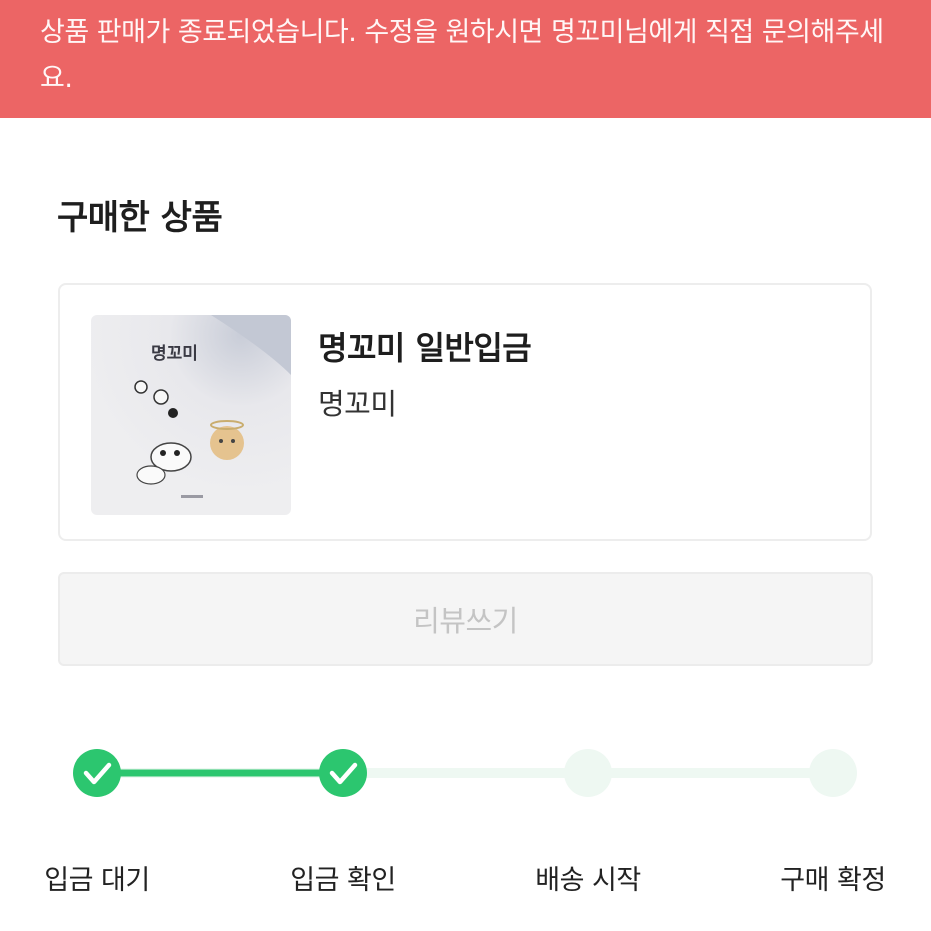 Image resolution: width=931 pixels, height=931 pixels. I want to click on step-3-marker, so click(588, 773).